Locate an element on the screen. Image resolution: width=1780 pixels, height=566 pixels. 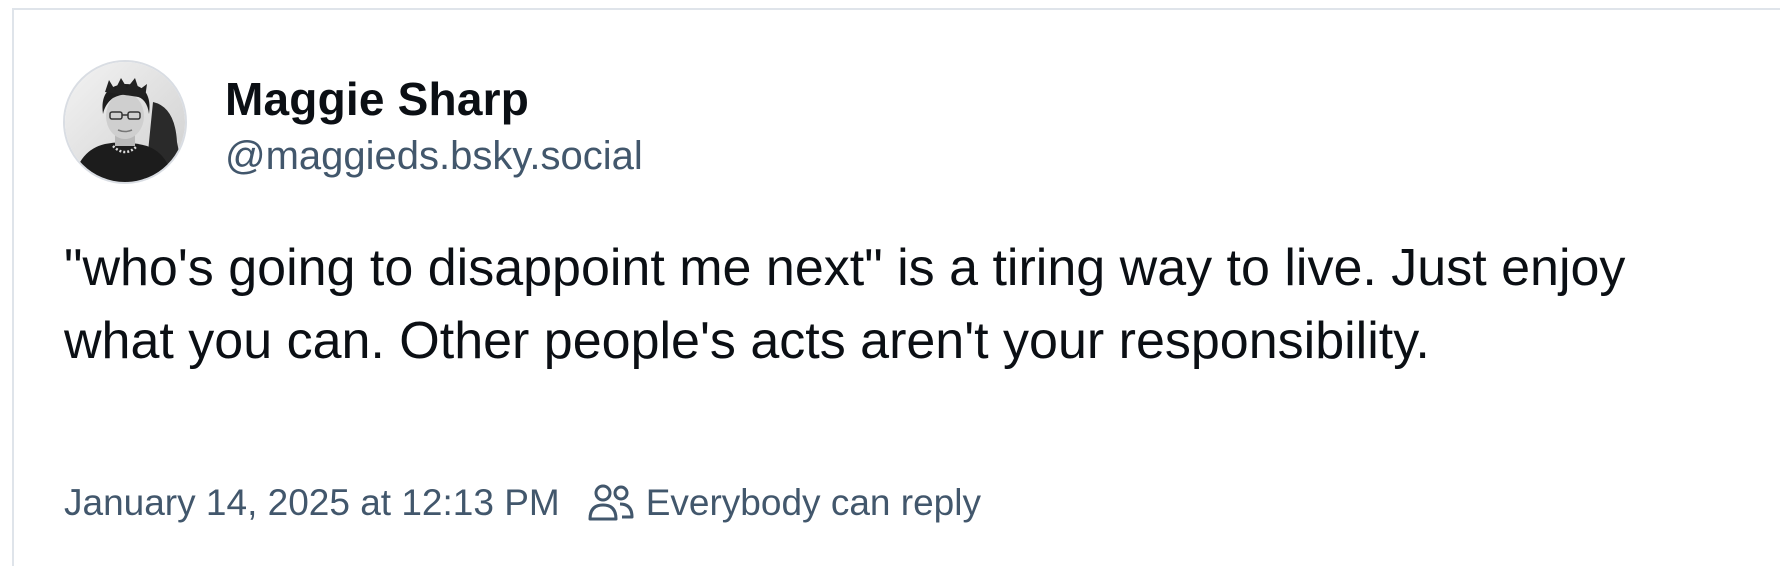
author-display-name: Maggie Sharp is located at coordinates (377, 99).